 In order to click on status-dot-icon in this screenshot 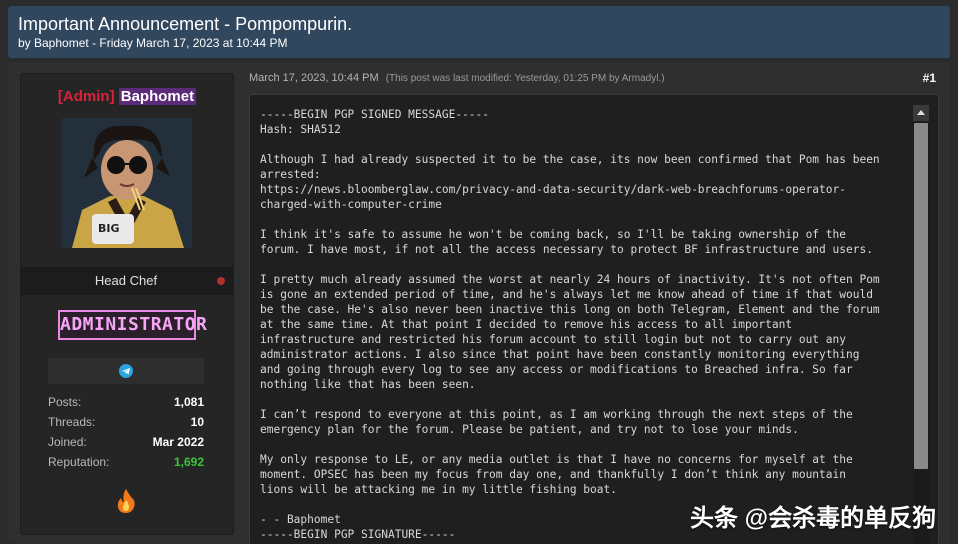, I will do `click(221, 281)`.